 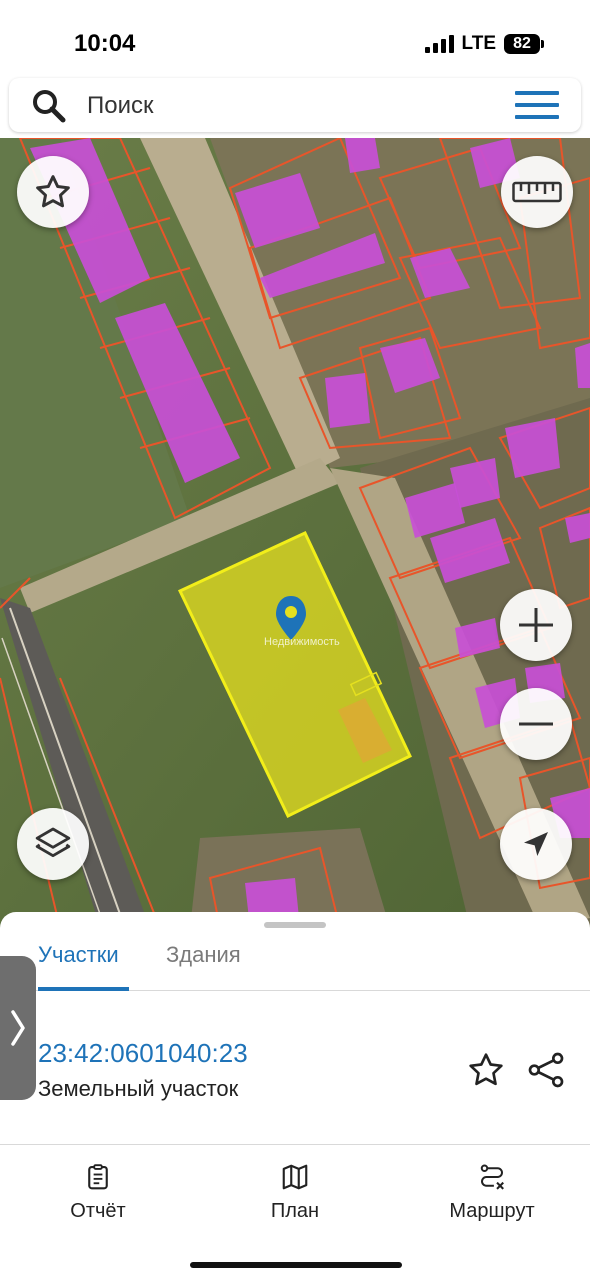 I want to click on search-bar: Поиск, so click(x=295, y=105).